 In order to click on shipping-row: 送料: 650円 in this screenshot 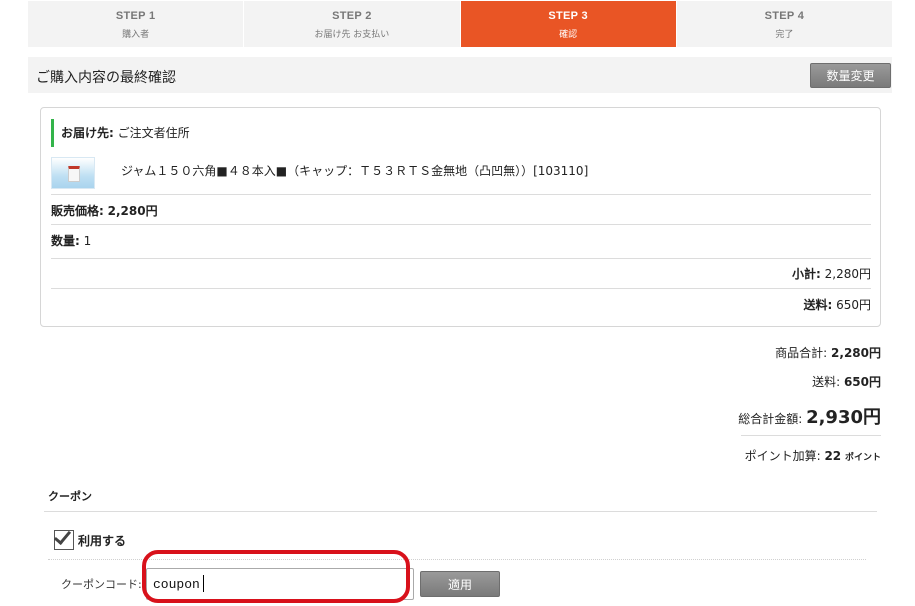, I will do `click(461, 304)`.